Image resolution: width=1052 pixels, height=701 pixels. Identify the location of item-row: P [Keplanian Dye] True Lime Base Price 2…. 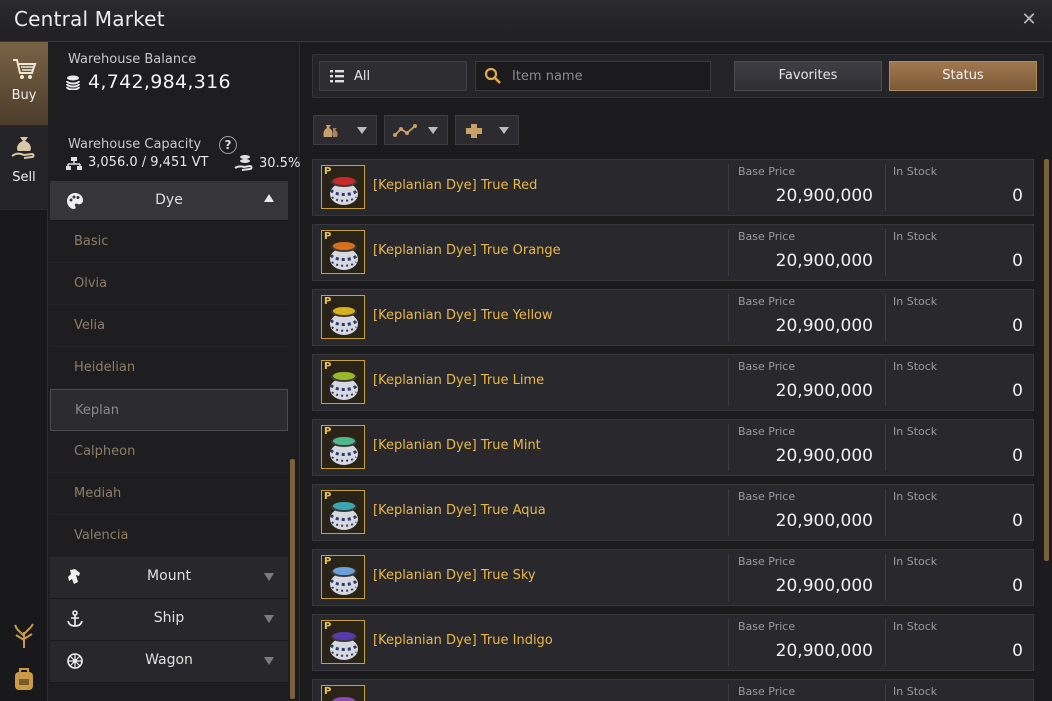
(673, 382).